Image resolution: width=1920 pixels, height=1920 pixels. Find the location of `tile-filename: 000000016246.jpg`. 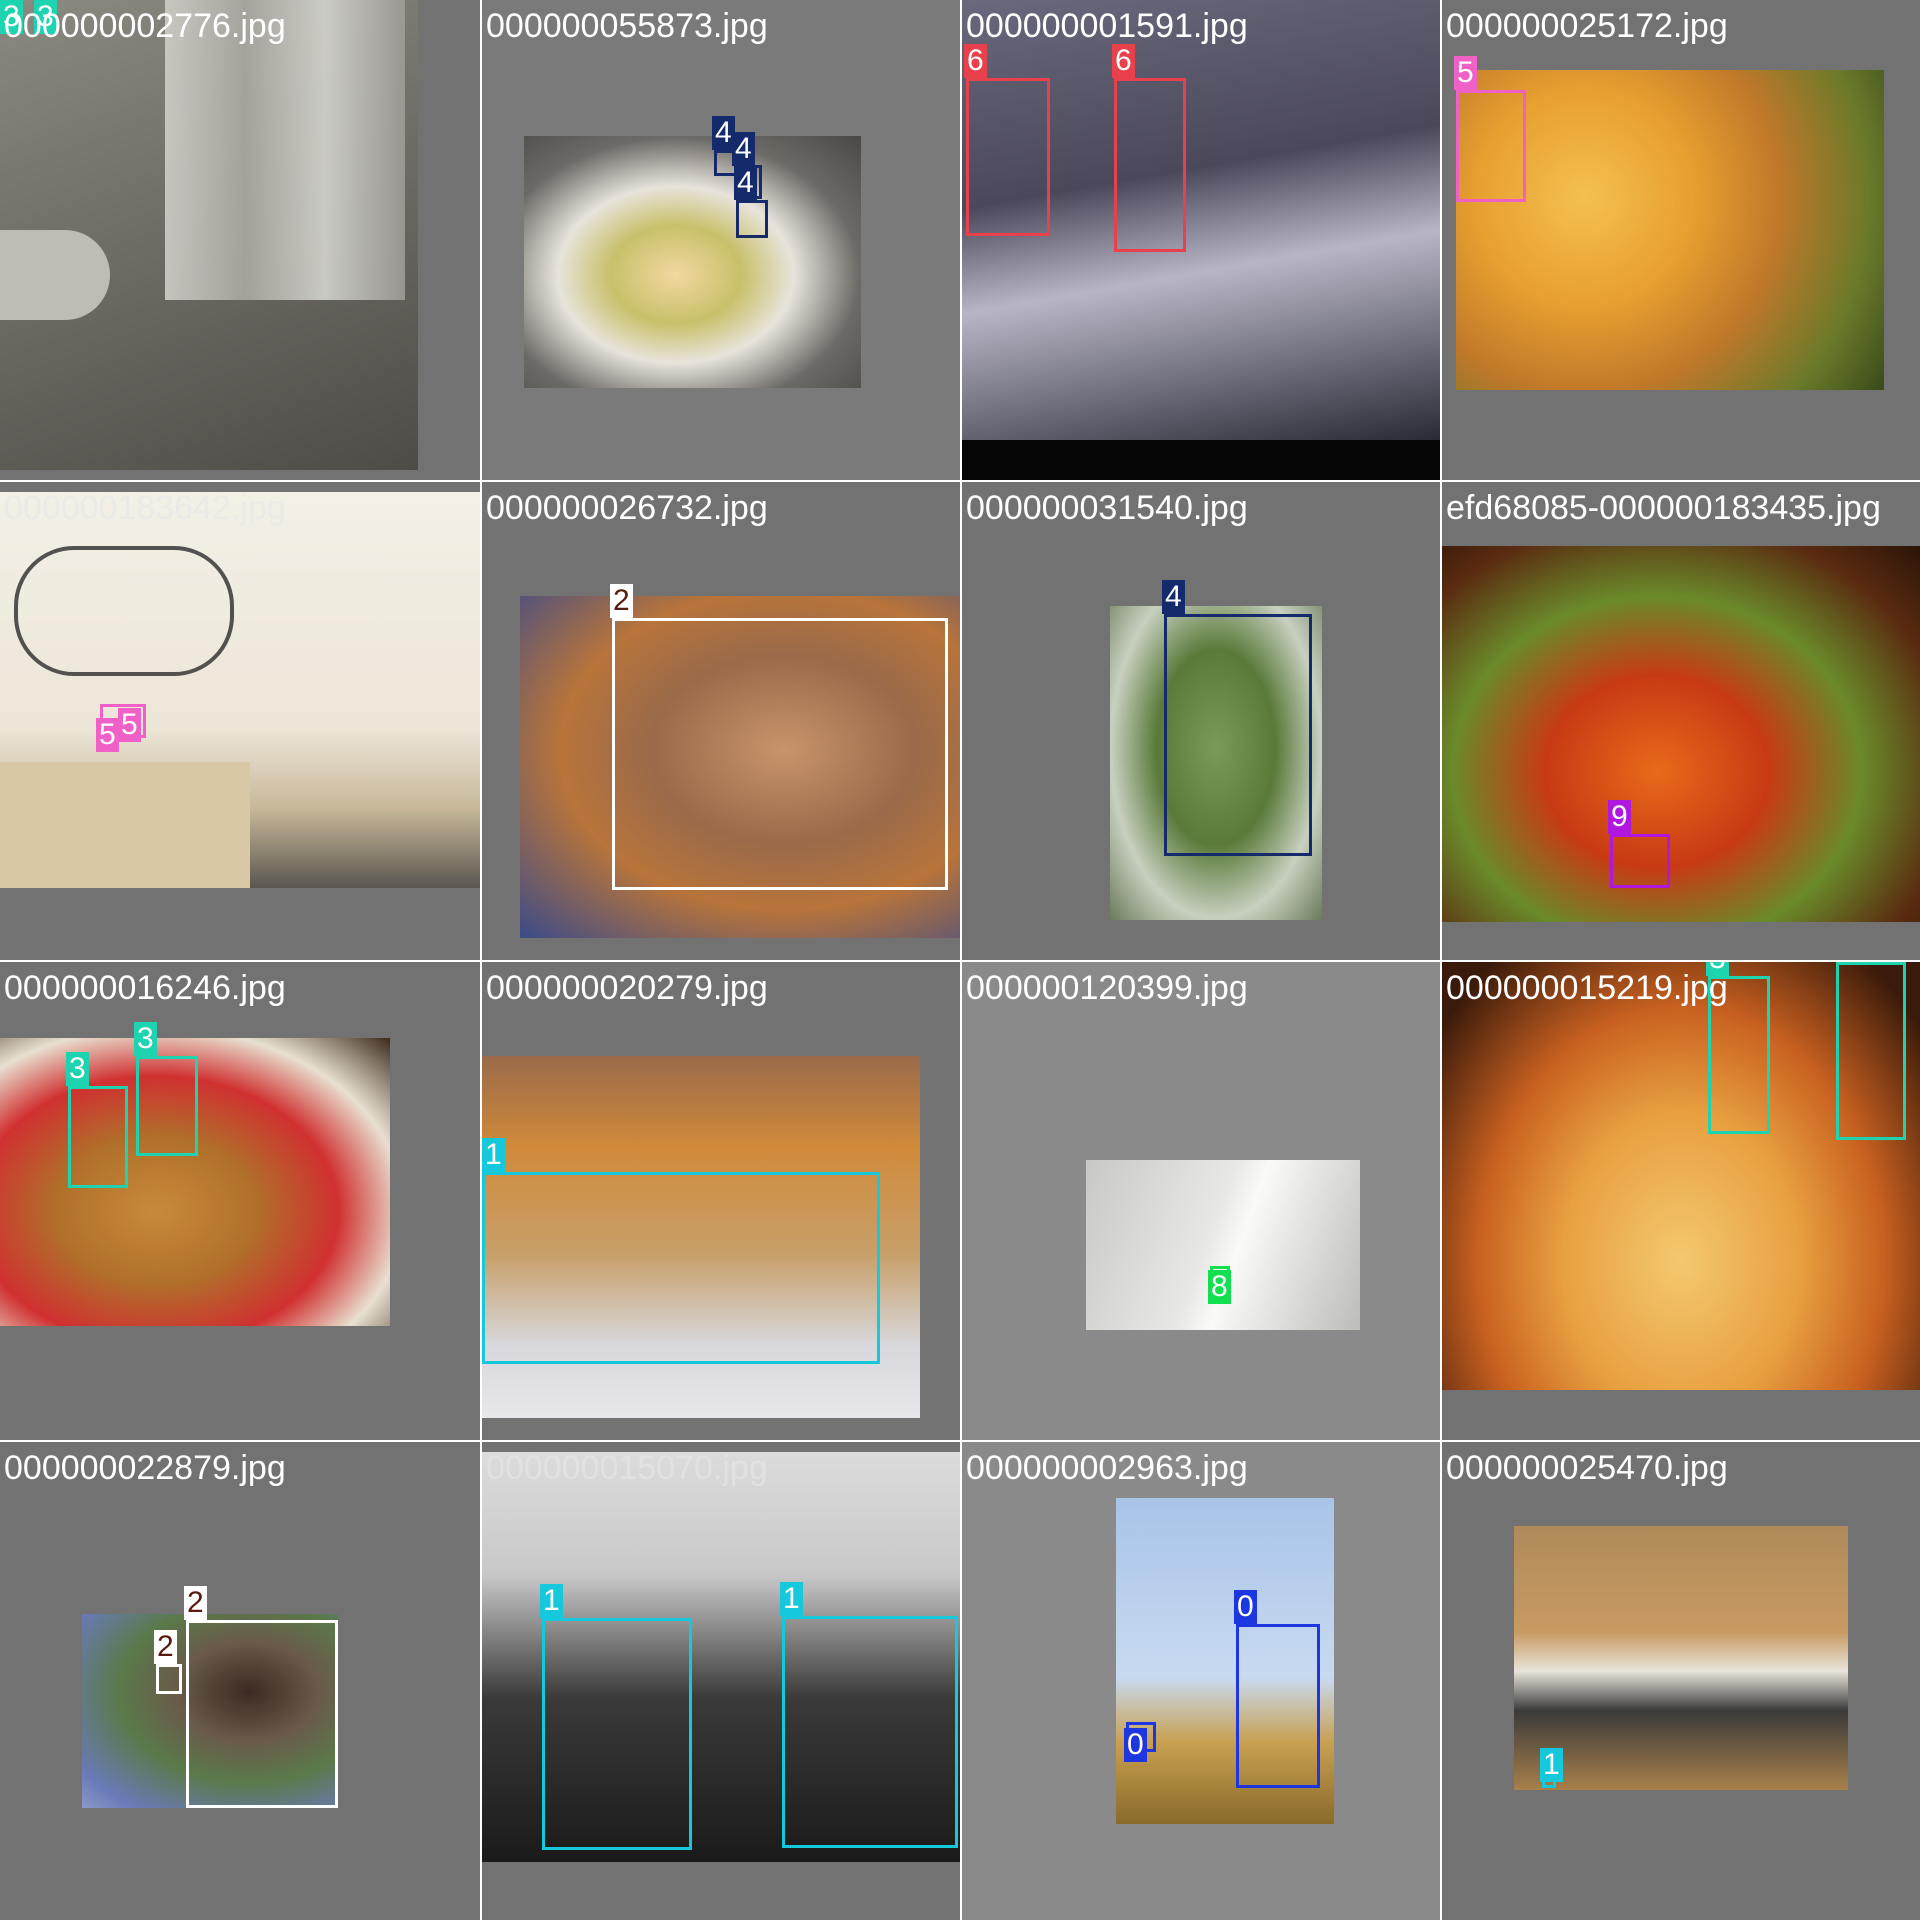

tile-filename: 000000016246.jpg is located at coordinates (145, 988).